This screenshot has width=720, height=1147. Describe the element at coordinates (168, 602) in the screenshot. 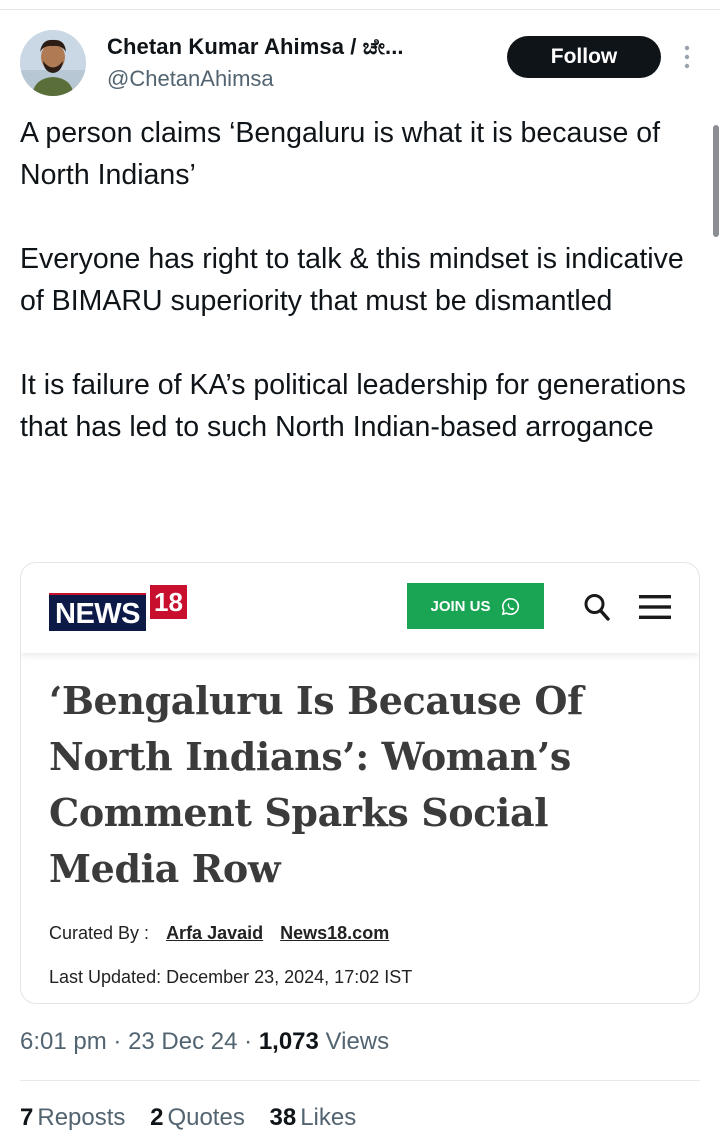

I see `logo-18-text: 18` at that location.